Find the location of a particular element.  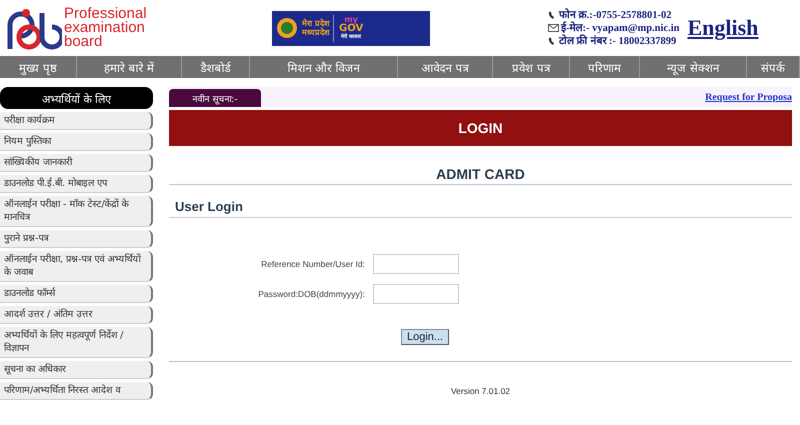

nav-item: हमारे बारे में is located at coordinates (129, 67).